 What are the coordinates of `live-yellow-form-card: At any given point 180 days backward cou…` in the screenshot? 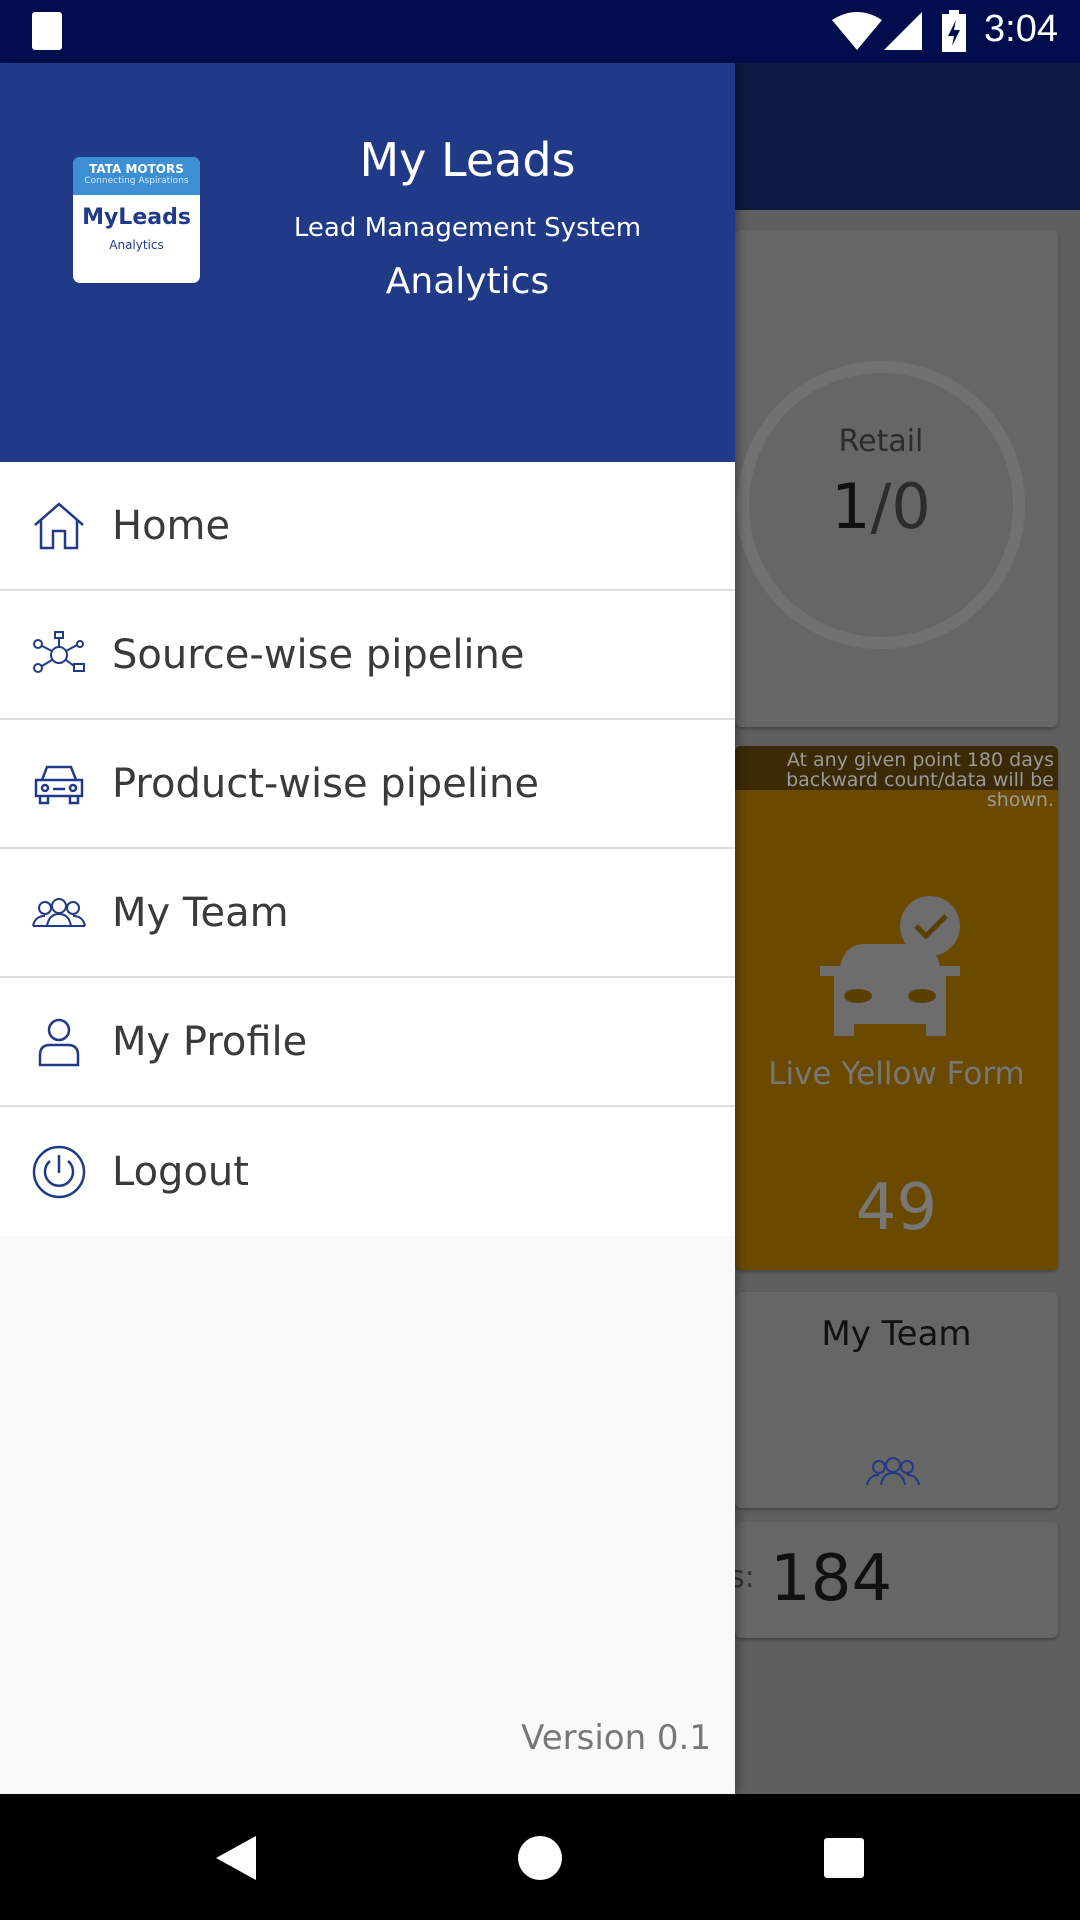 It's located at (896, 1008).